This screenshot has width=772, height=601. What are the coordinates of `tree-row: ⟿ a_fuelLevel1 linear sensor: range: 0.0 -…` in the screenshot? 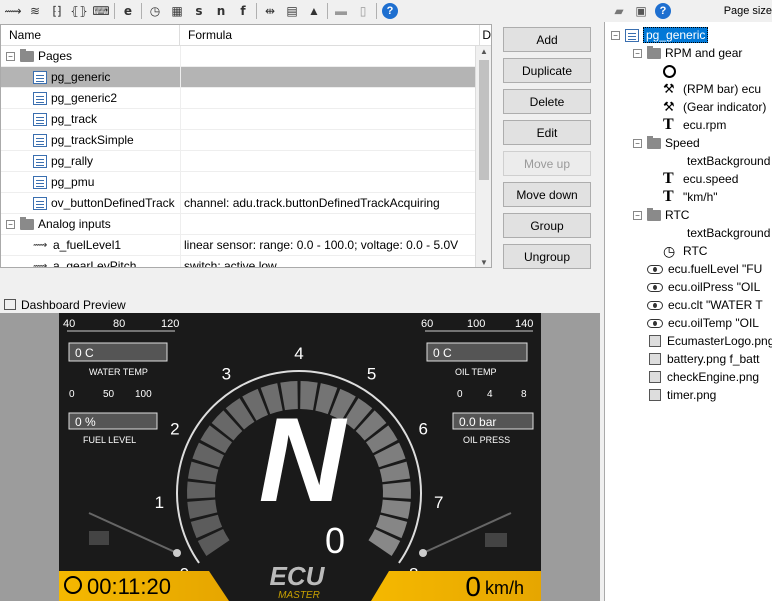 It's located at (246, 245).